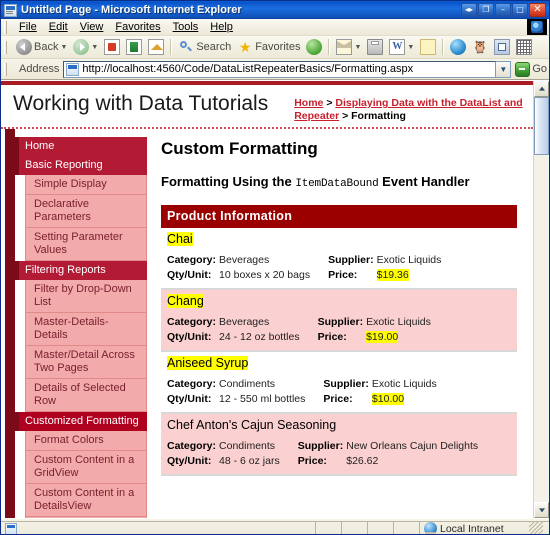 This screenshot has height=535, width=550. I want to click on search-button: Search, so click(204, 47).